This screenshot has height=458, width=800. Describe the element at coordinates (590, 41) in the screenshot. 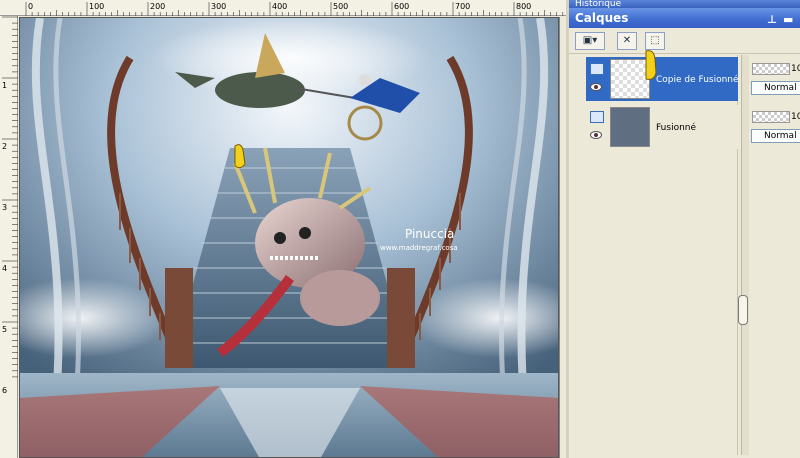

I see `new-layer-icon: ▣▾` at that location.